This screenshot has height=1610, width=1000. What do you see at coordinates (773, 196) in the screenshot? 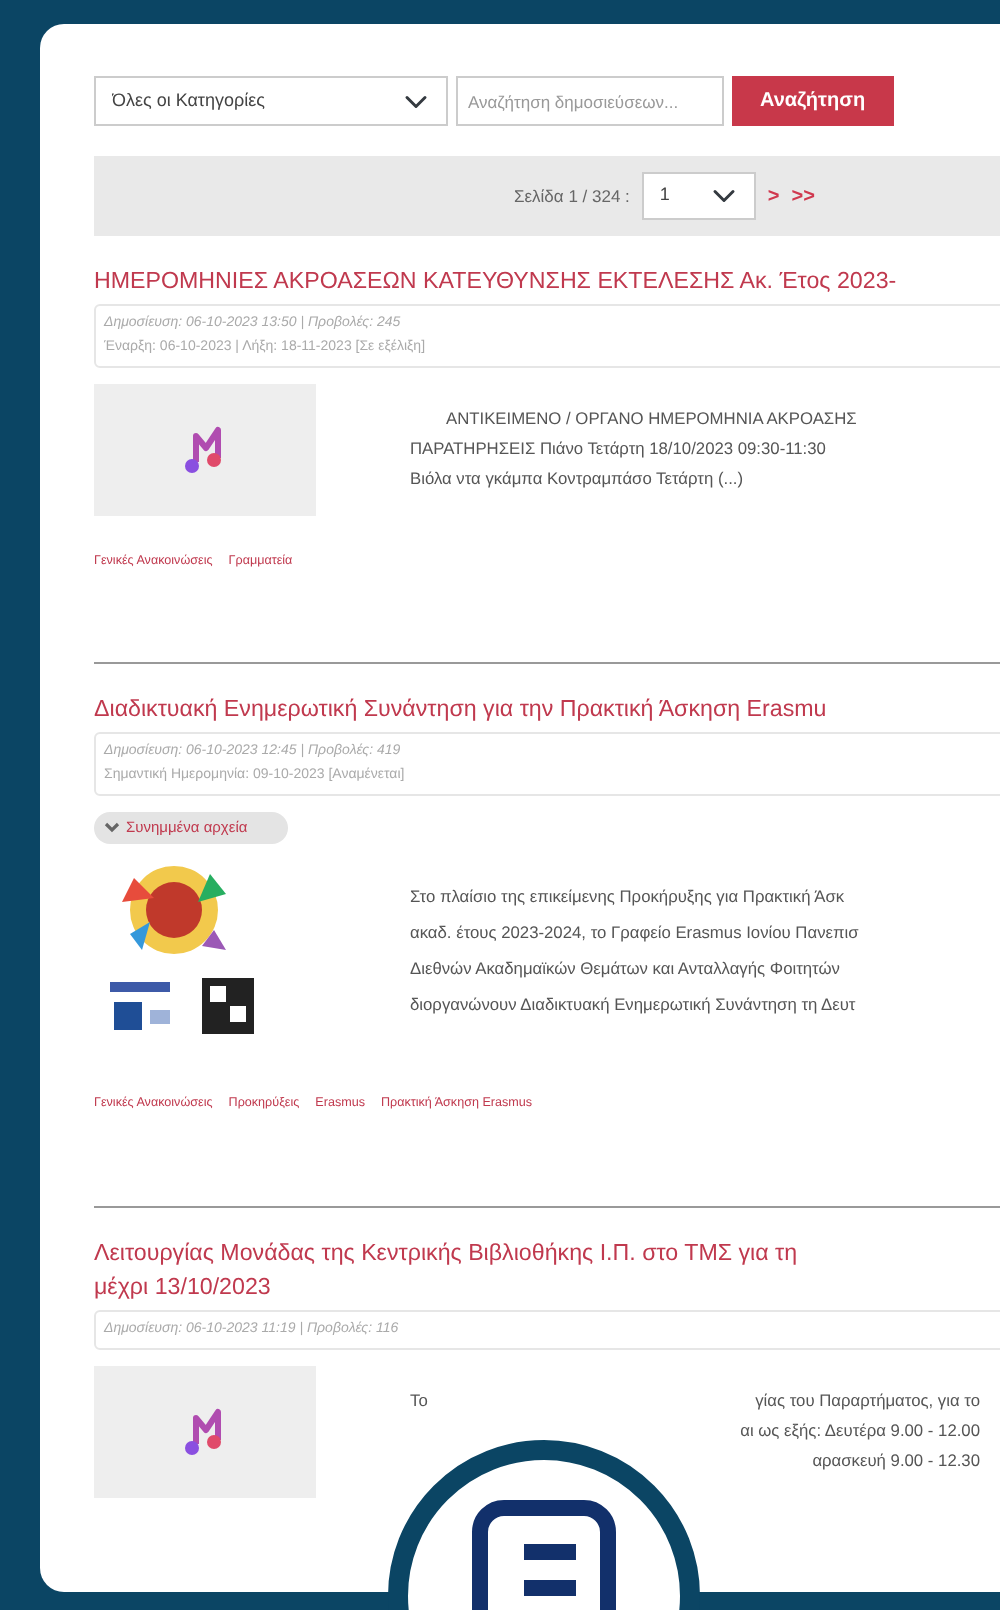
I see `next-page-link: >` at bounding box center [773, 196].